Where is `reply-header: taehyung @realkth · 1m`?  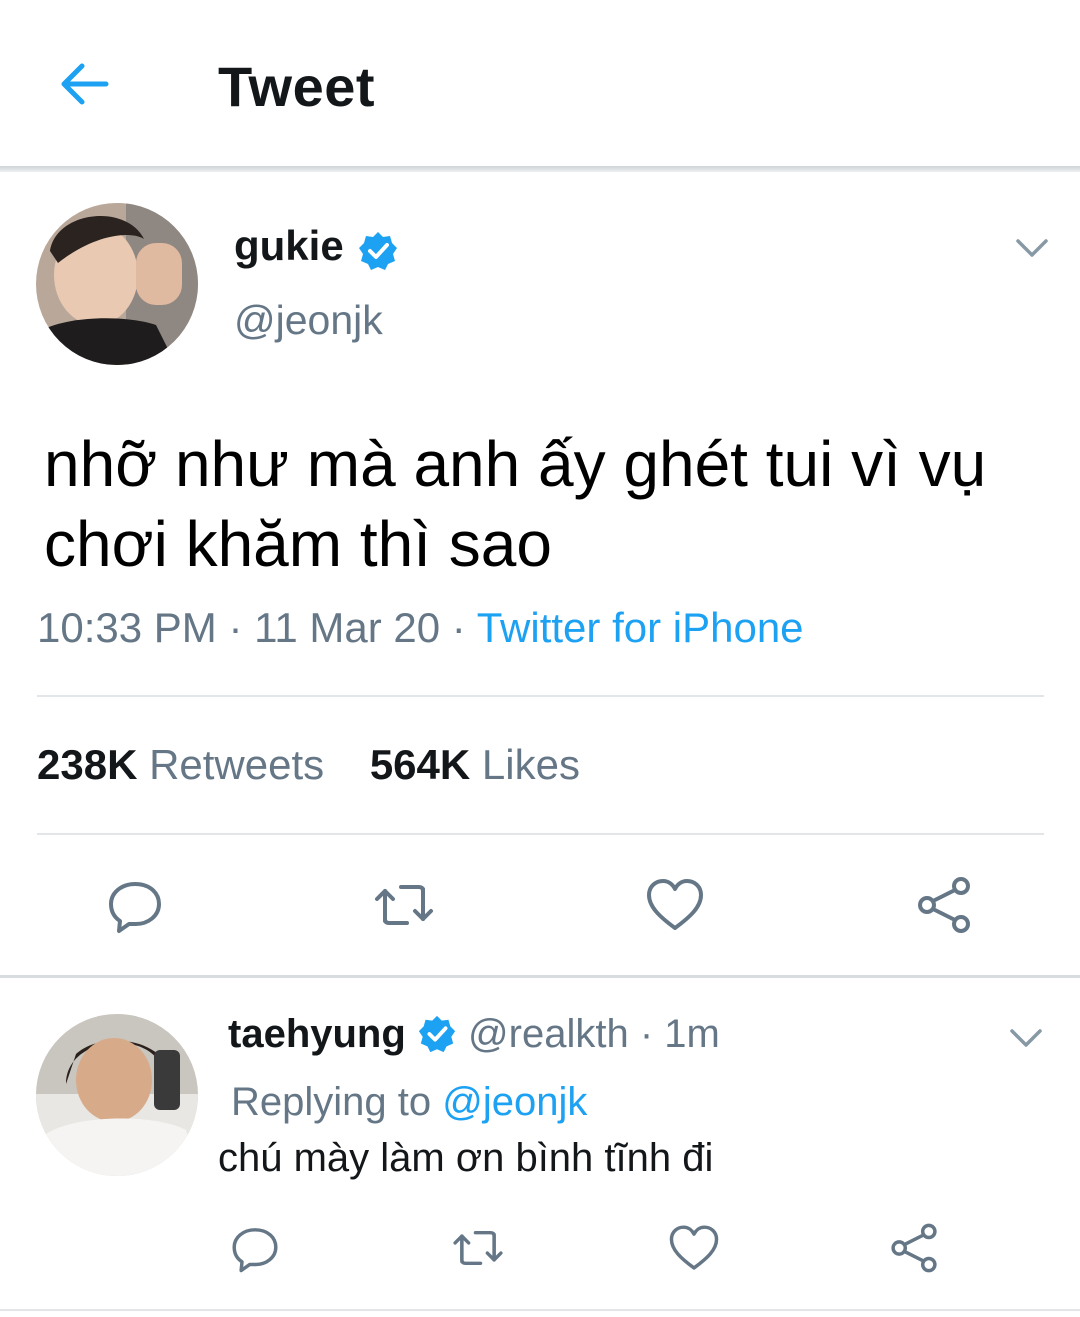 reply-header: taehyung @realkth · 1m is located at coordinates (474, 1034).